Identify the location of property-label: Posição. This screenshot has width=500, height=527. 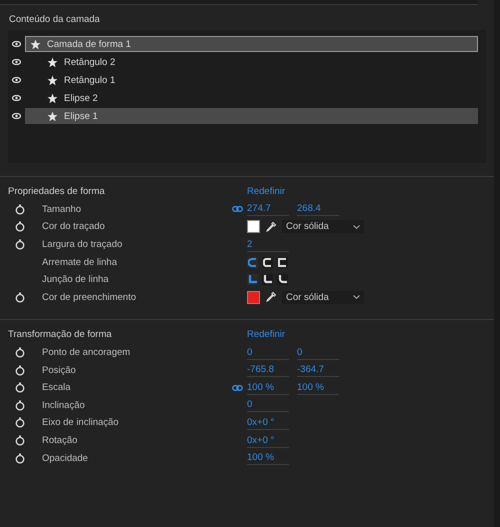
(59, 370).